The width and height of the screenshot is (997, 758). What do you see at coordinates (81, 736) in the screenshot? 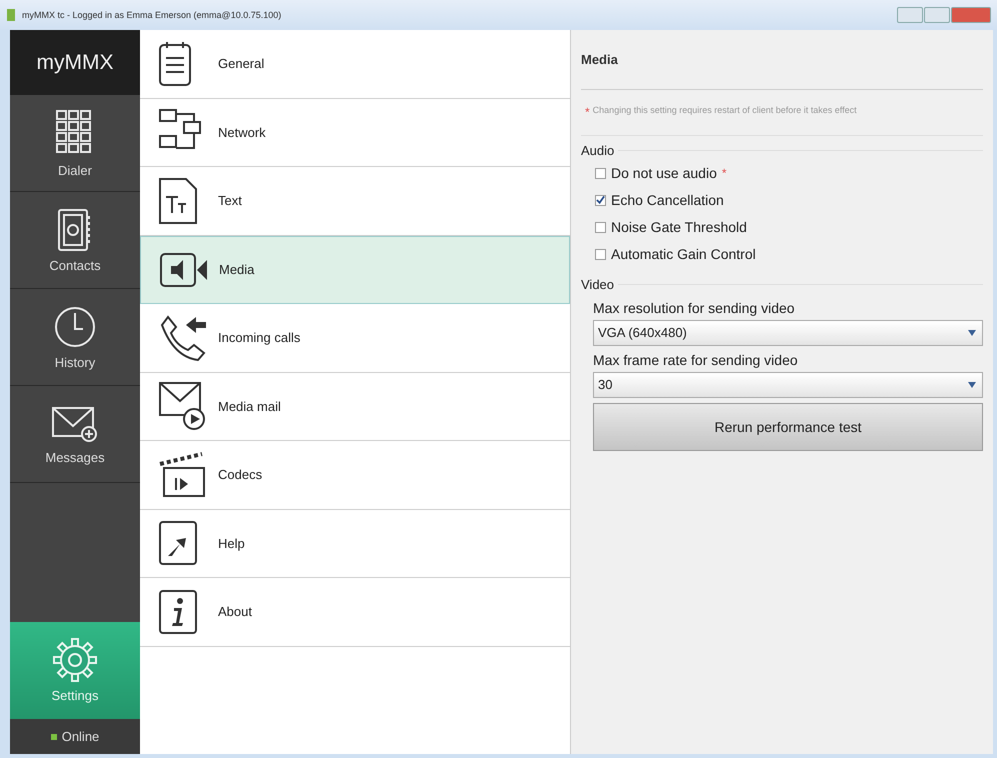
I see `status-text: Online` at bounding box center [81, 736].